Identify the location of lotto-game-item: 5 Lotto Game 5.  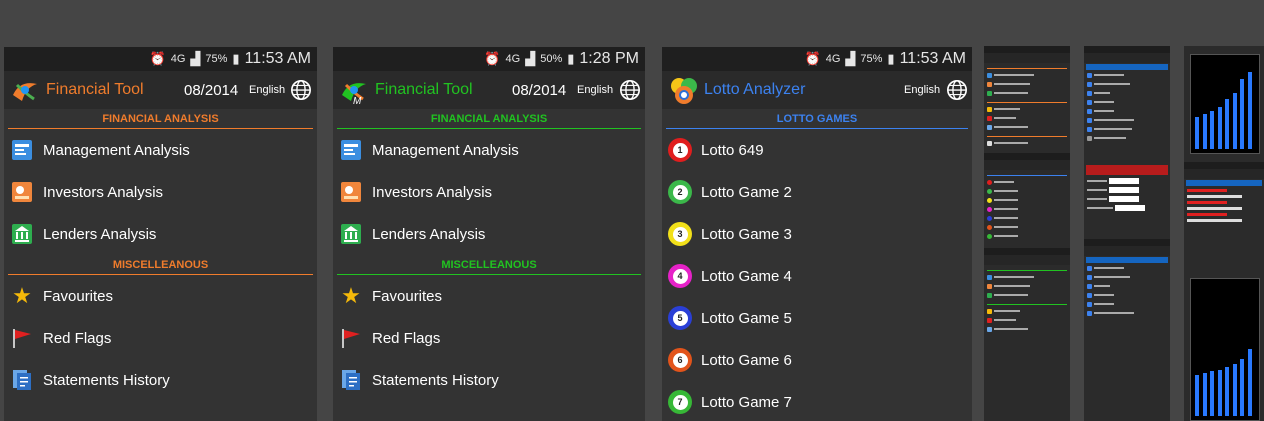
(817, 318).